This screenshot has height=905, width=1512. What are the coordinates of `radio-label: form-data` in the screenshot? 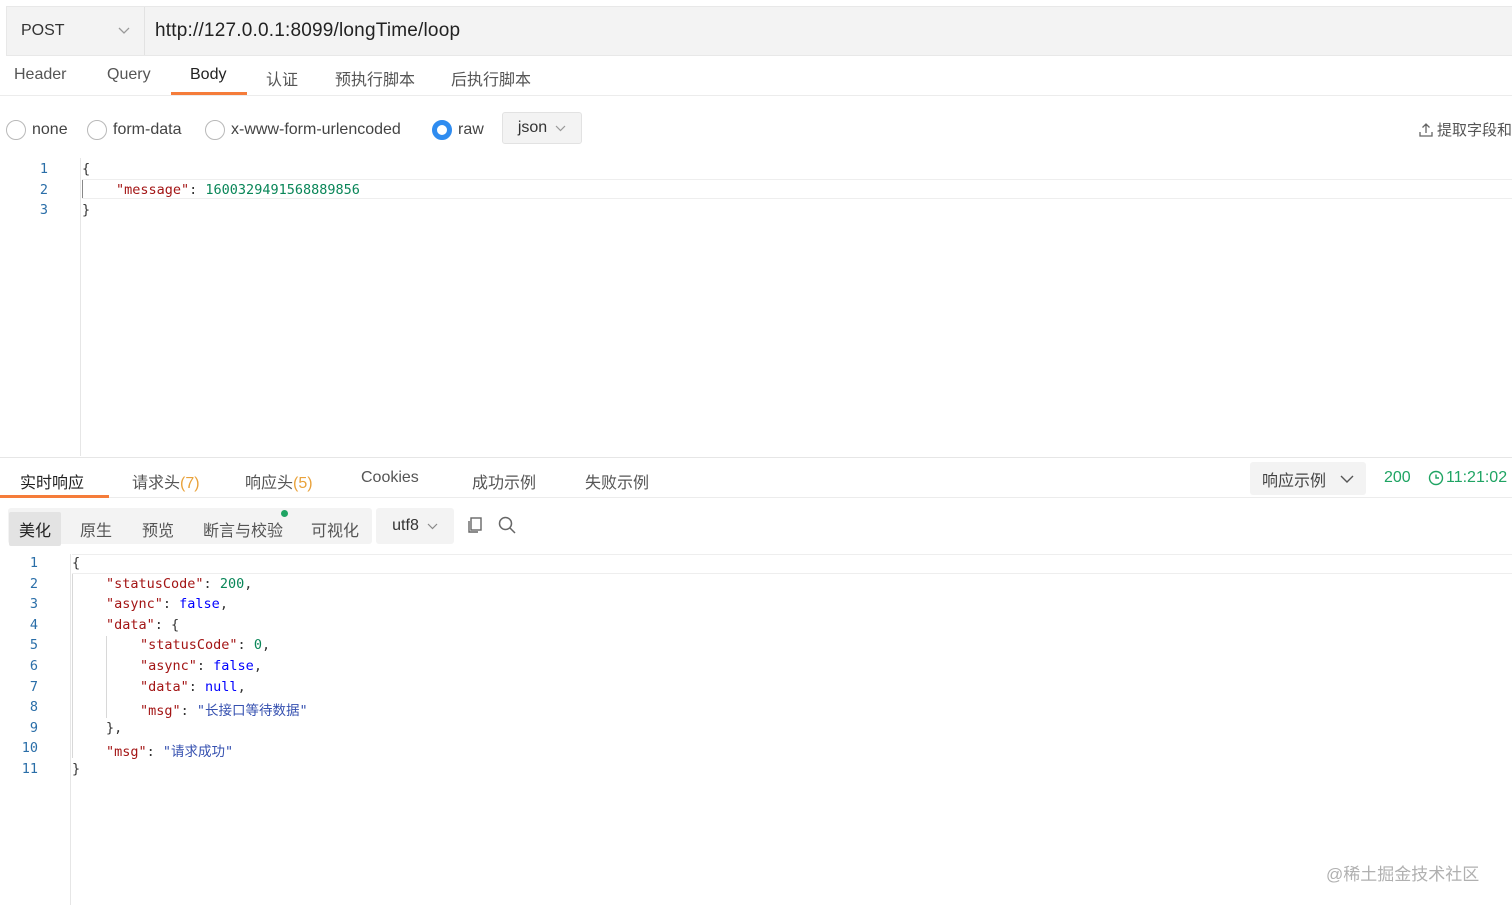 It's located at (147, 129).